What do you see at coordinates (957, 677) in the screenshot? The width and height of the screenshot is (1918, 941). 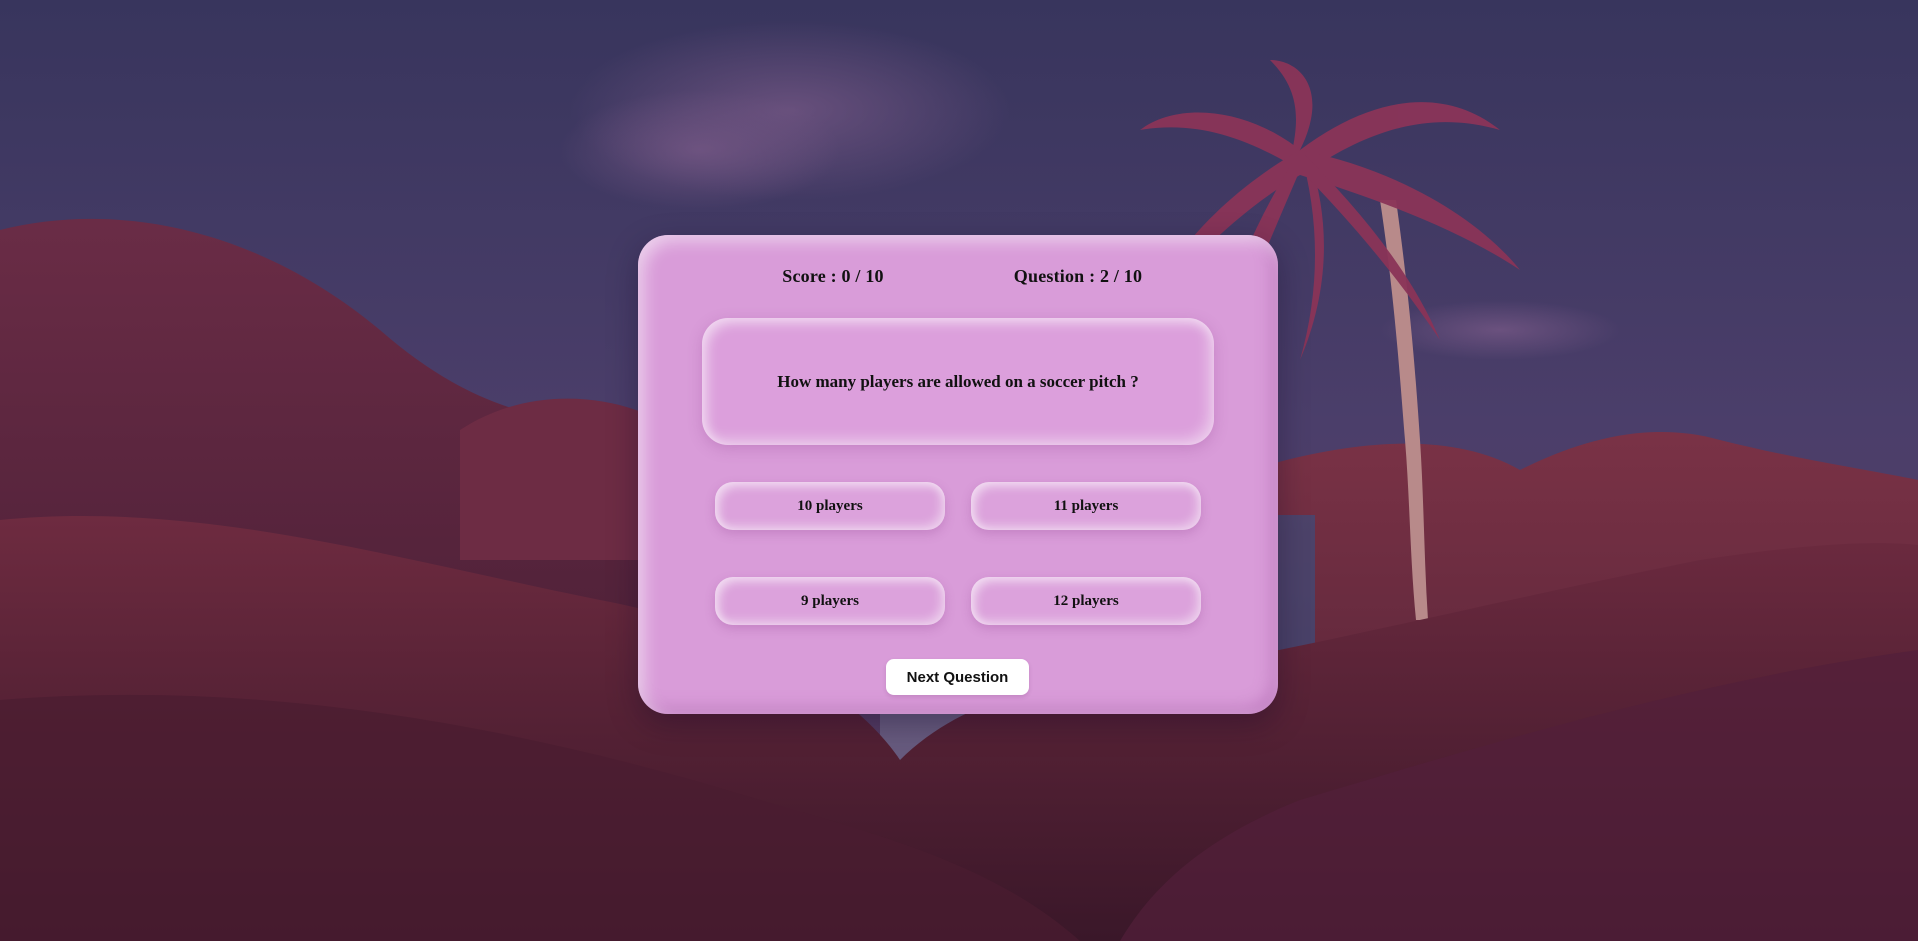 I see `next-question-button: Next Question` at bounding box center [957, 677].